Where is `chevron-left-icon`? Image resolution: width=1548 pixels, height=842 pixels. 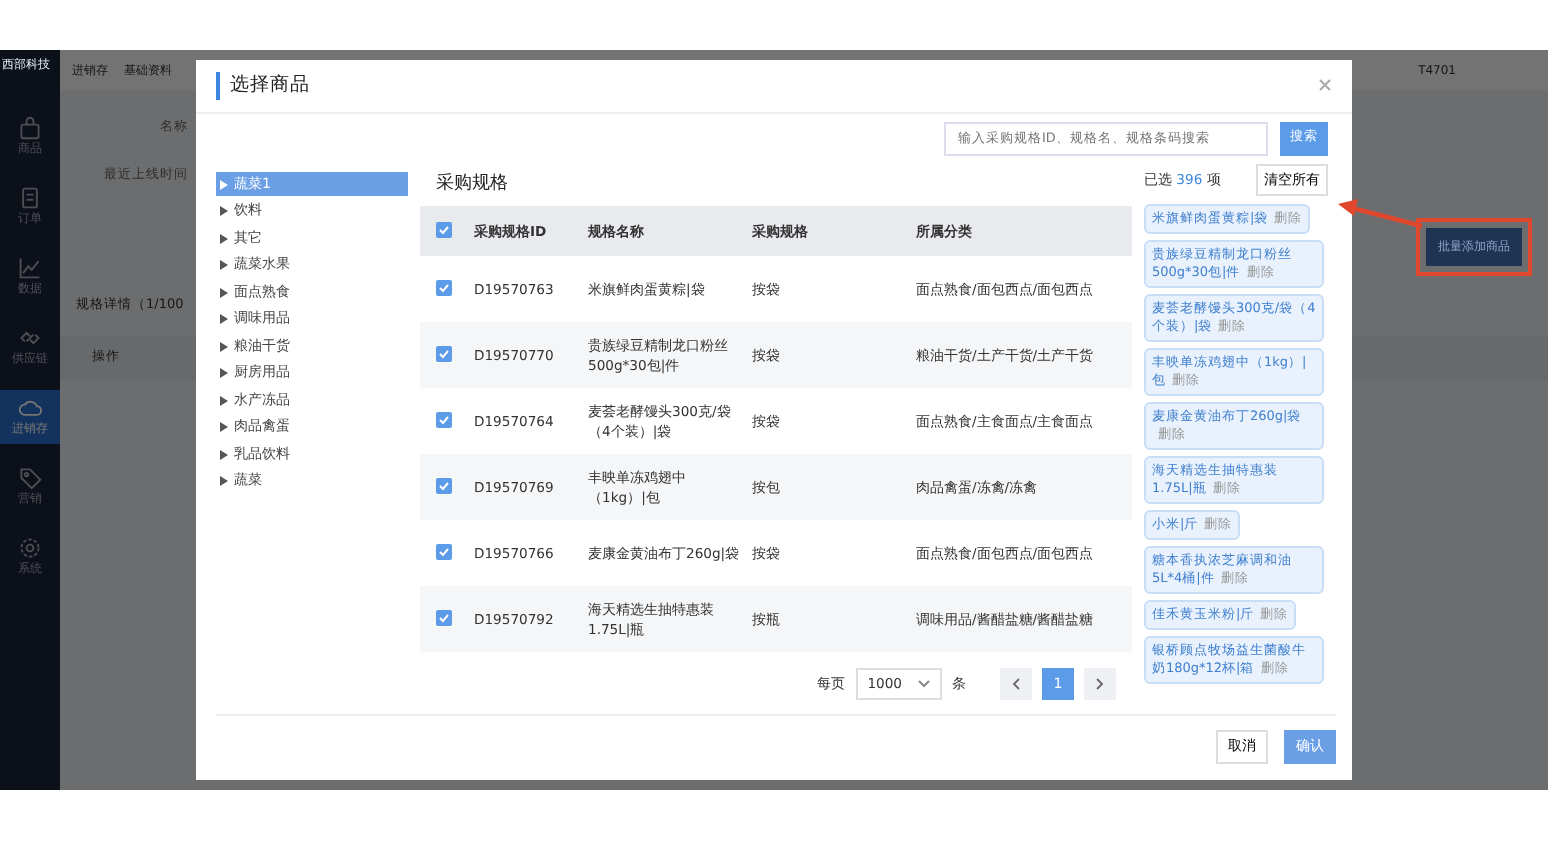 chevron-left-icon is located at coordinates (1016, 684).